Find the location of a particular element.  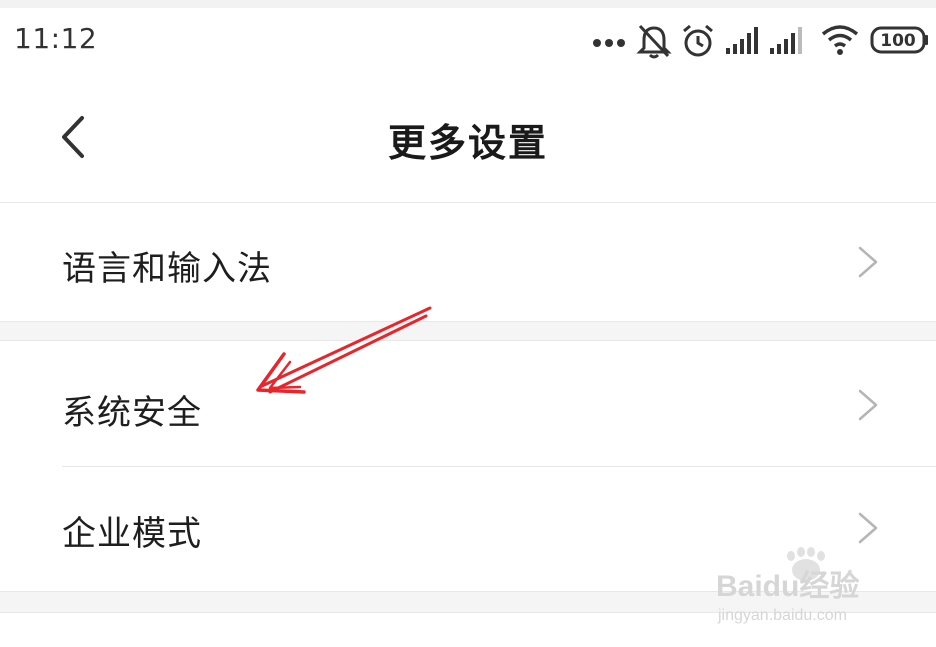

status-icons: 100 is located at coordinates (756, 41).